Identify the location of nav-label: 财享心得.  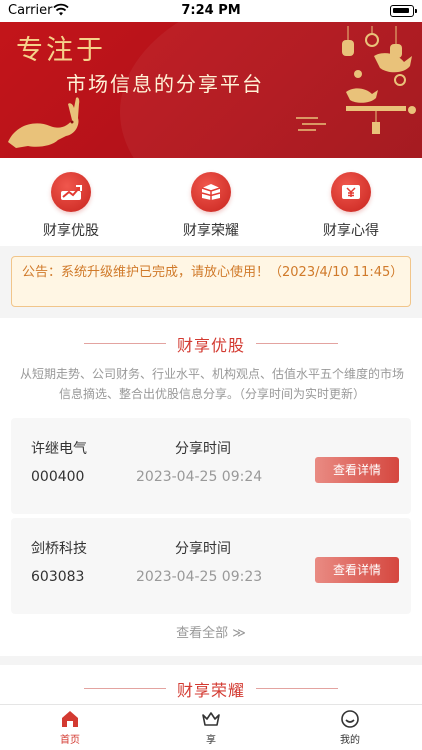
(351, 231).